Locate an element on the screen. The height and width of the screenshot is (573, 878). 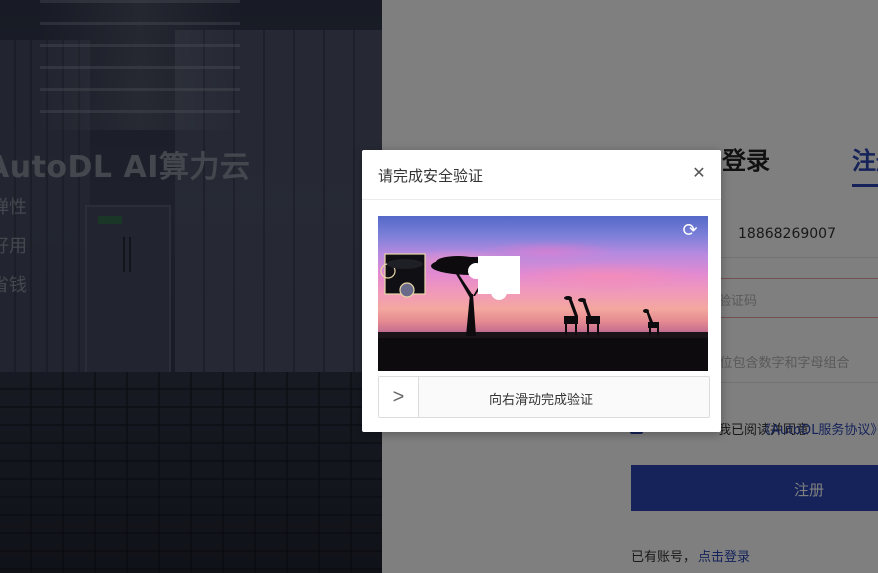
captcha-puzzle-image: ⟳ is located at coordinates (543, 293).